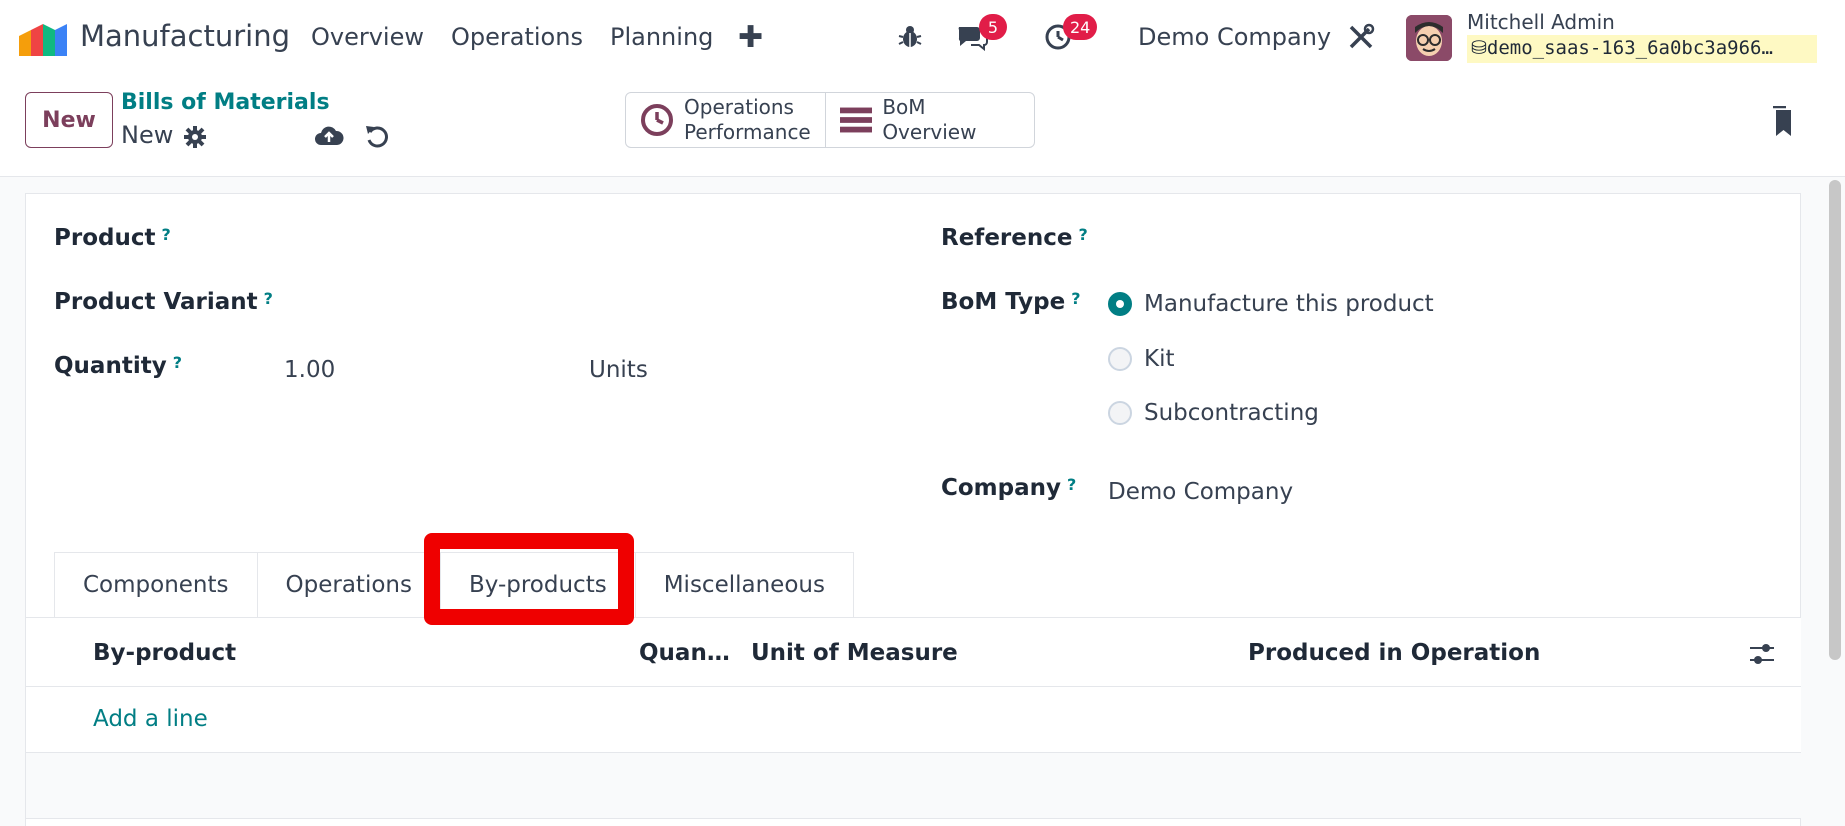  I want to click on table-row, so click(913, 786).